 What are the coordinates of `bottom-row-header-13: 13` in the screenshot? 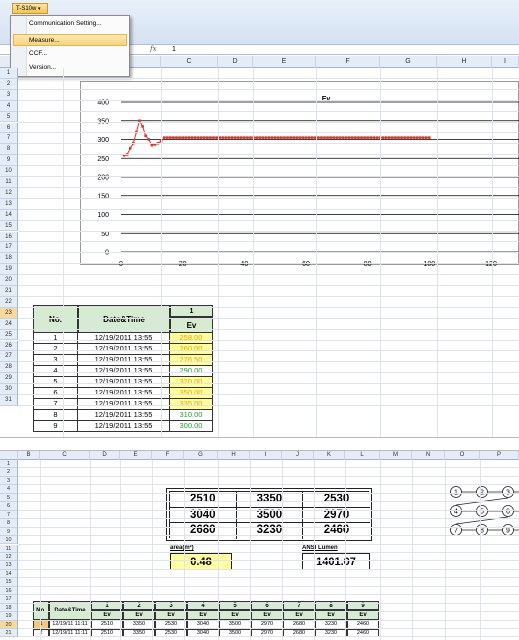 It's located at (9, 565).